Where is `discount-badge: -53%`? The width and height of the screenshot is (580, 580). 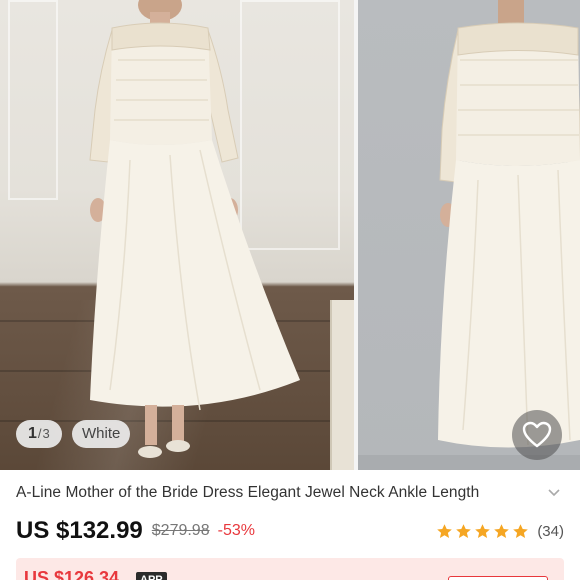
discount-badge: -53% is located at coordinates (236, 530).